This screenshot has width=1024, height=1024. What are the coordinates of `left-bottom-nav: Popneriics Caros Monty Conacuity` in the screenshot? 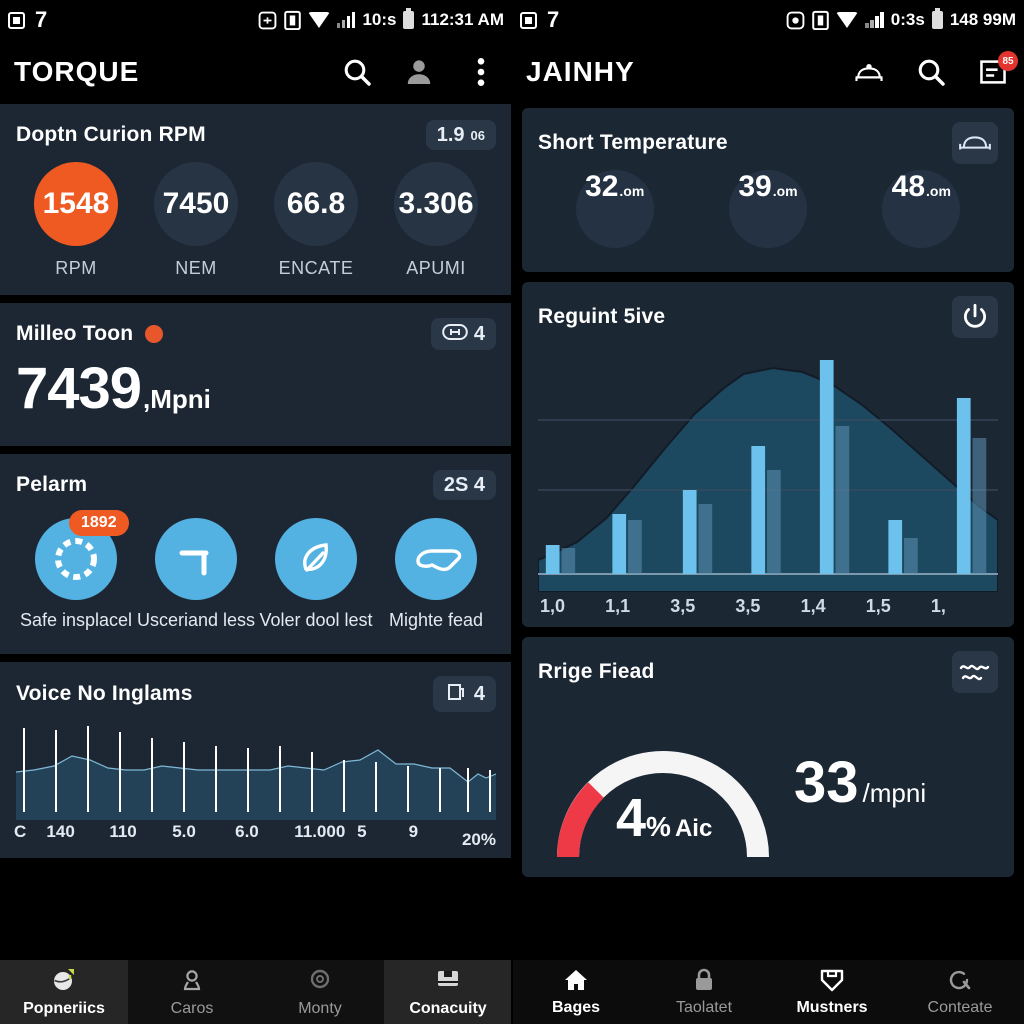 It's located at (256, 992).